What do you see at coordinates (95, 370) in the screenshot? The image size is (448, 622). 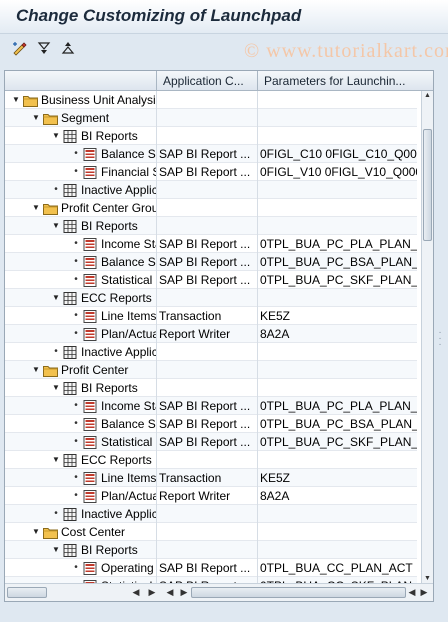 I see `node-label: Profit Center` at bounding box center [95, 370].